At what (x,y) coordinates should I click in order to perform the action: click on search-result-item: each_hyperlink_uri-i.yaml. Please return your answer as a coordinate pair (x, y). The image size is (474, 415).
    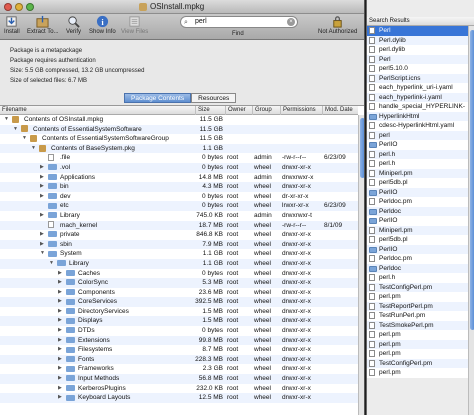
    Looking at the image, I should click on (417, 88).